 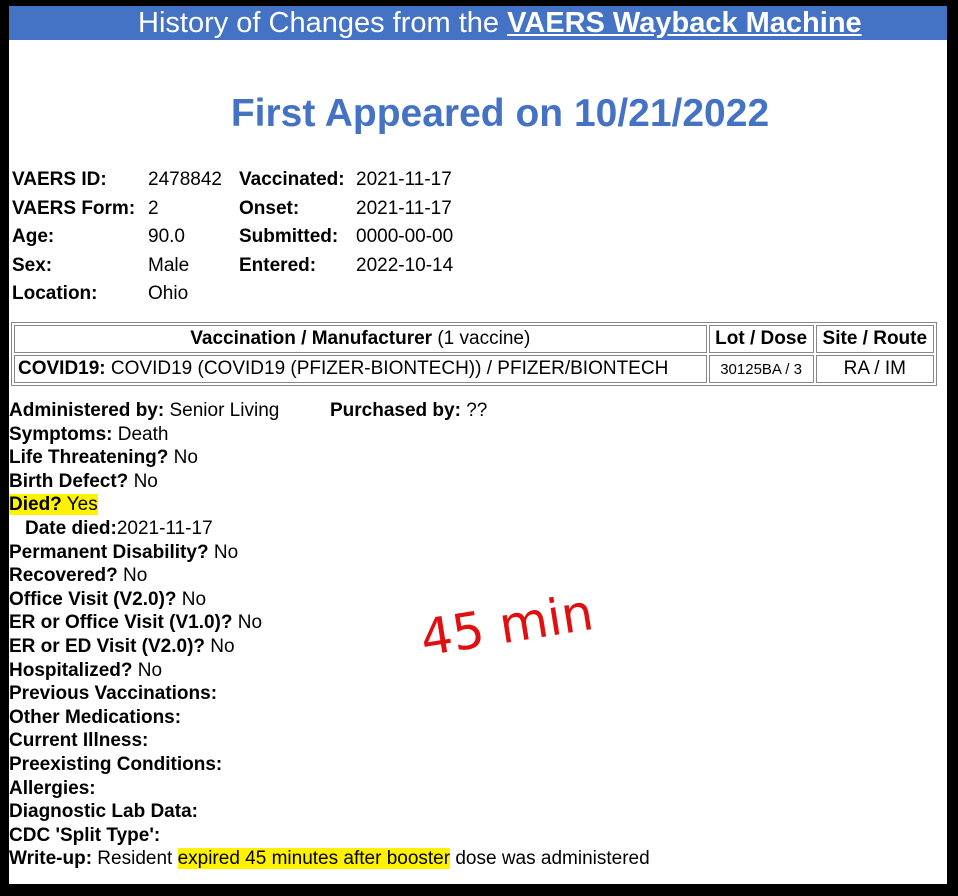 I want to click on disability-line: Permanent Disability? No, so click(x=124, y=552).